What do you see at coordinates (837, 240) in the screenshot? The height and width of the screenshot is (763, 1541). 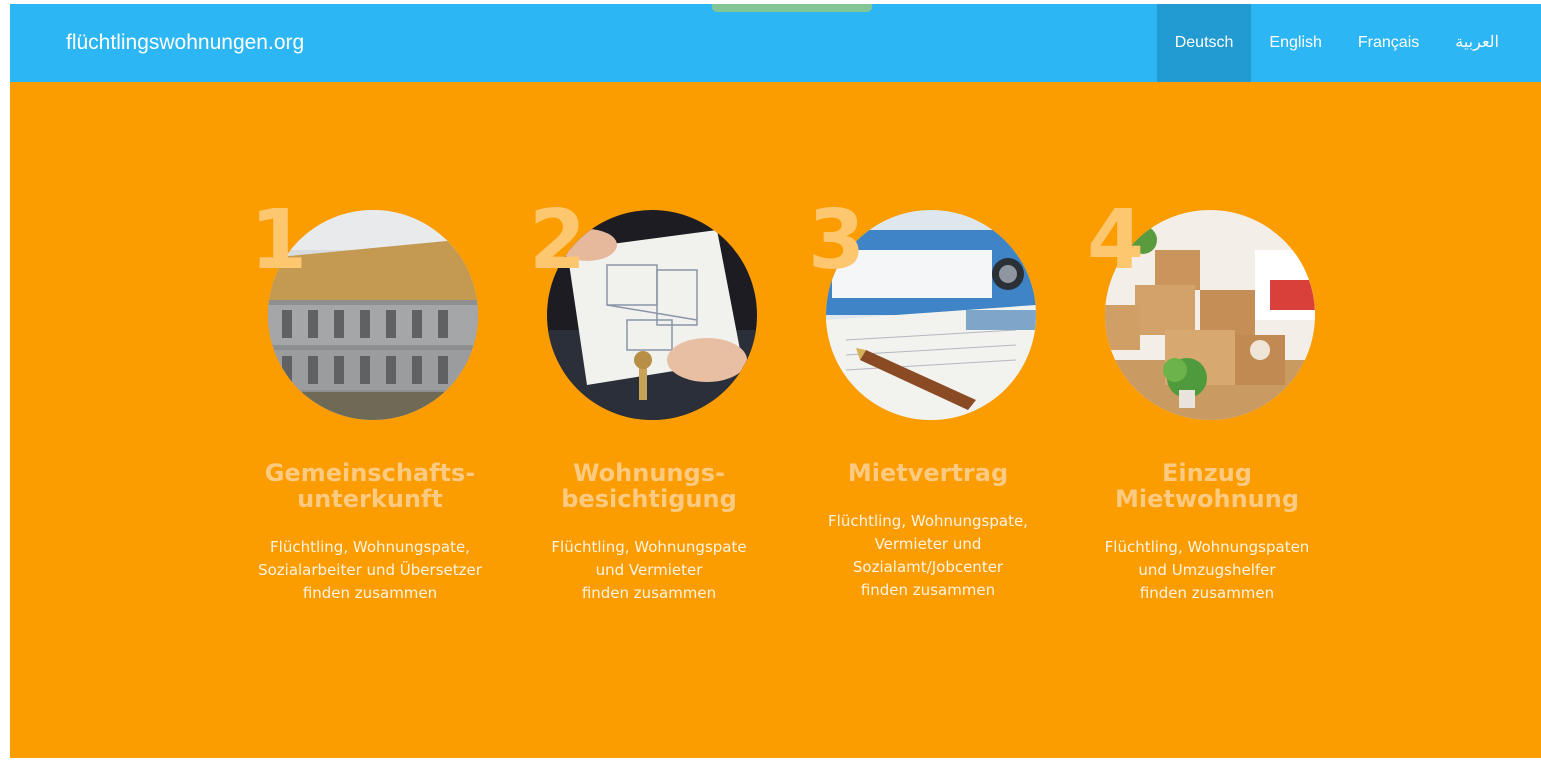 I see `step-number: 3` at bounding box center [837, 240].